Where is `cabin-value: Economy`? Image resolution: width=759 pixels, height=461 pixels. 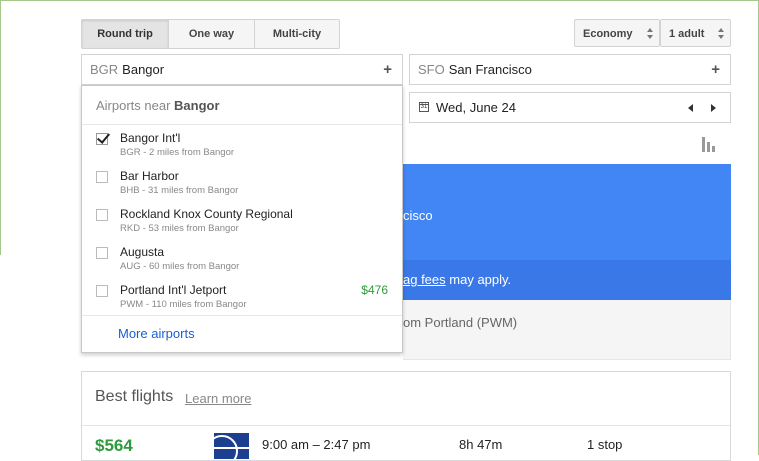 cabin-value: Economy is located at coordinates (608, 34).